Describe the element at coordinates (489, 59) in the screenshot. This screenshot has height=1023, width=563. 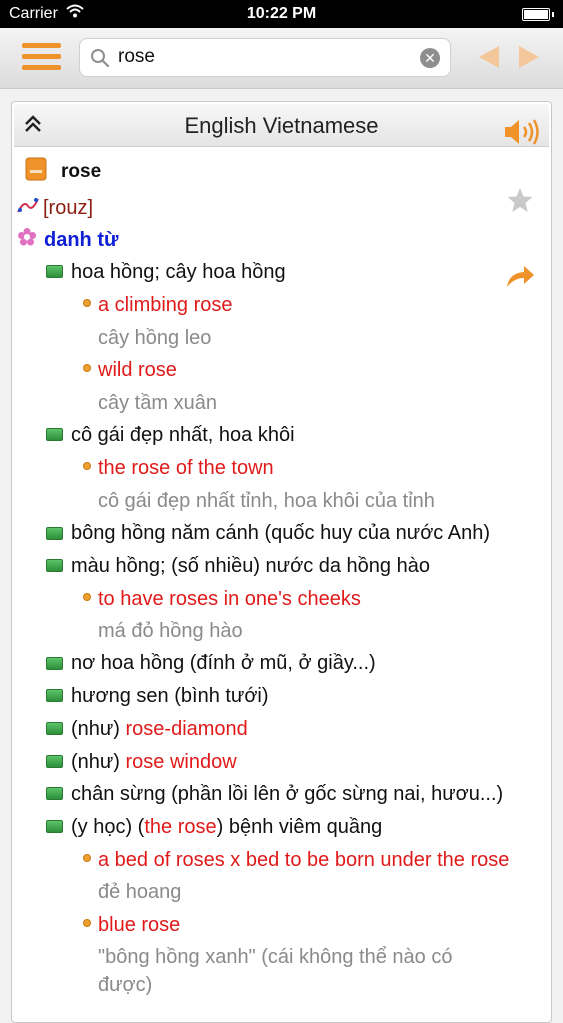
I see `back-arrow-icon` at that location.